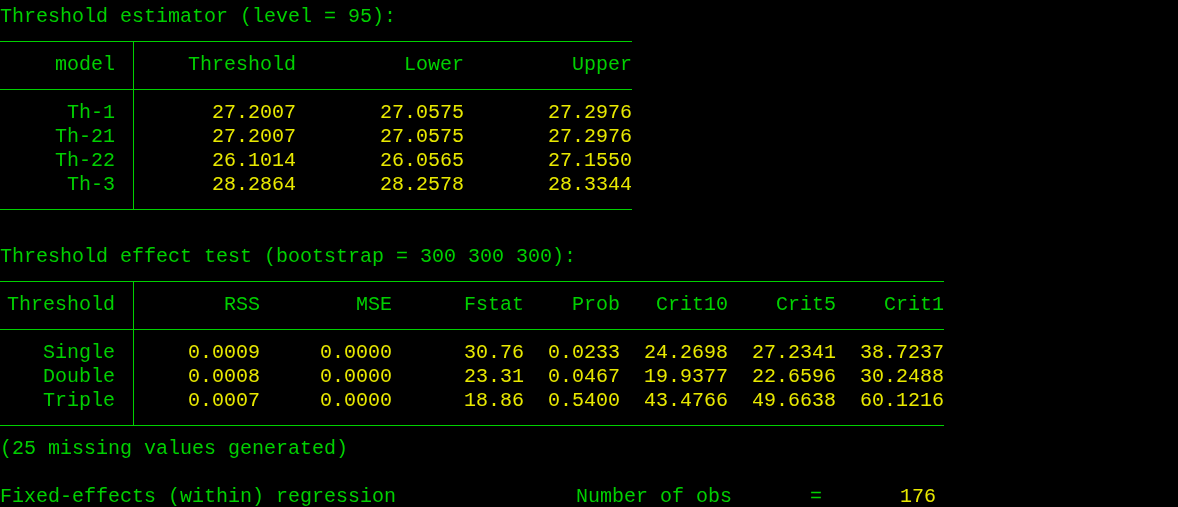 The height and width of the screenshot is (507, 1178). I want to click on table-cell-text: 28.2578, so click(421, 185).